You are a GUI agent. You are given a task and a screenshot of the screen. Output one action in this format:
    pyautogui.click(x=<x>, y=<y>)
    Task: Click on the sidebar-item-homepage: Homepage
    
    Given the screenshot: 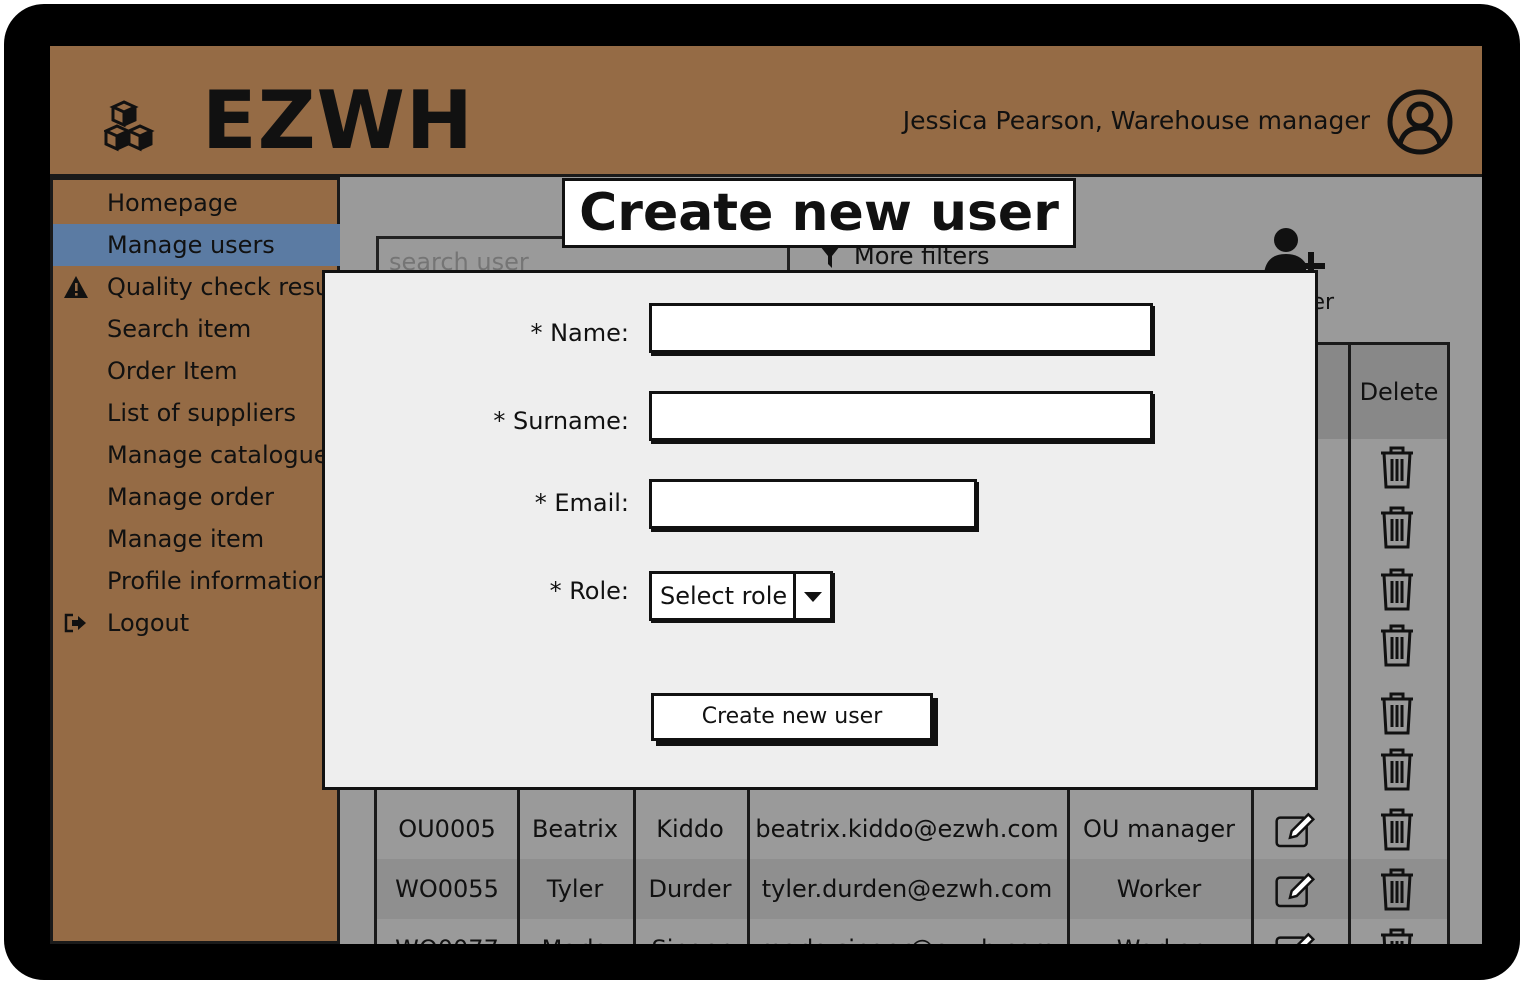 What is the action you would take?
    pyautogui.click(x=196, y=203)
    